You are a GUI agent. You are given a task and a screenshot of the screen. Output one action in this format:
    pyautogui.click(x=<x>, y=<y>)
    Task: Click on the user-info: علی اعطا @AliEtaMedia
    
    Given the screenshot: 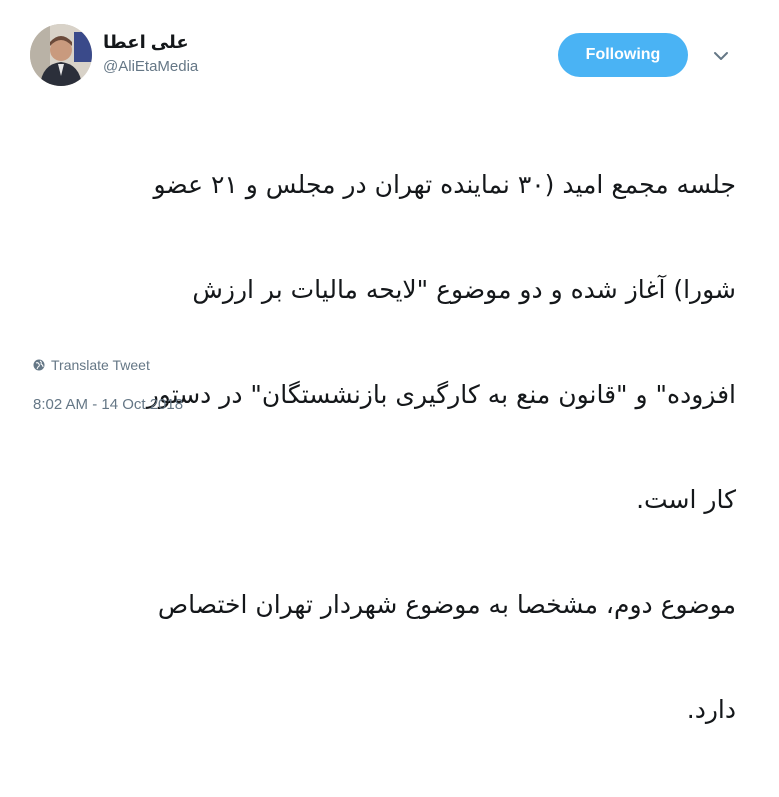 What is the action you would take?
    pyautogui.click(x=150, y=54)
    